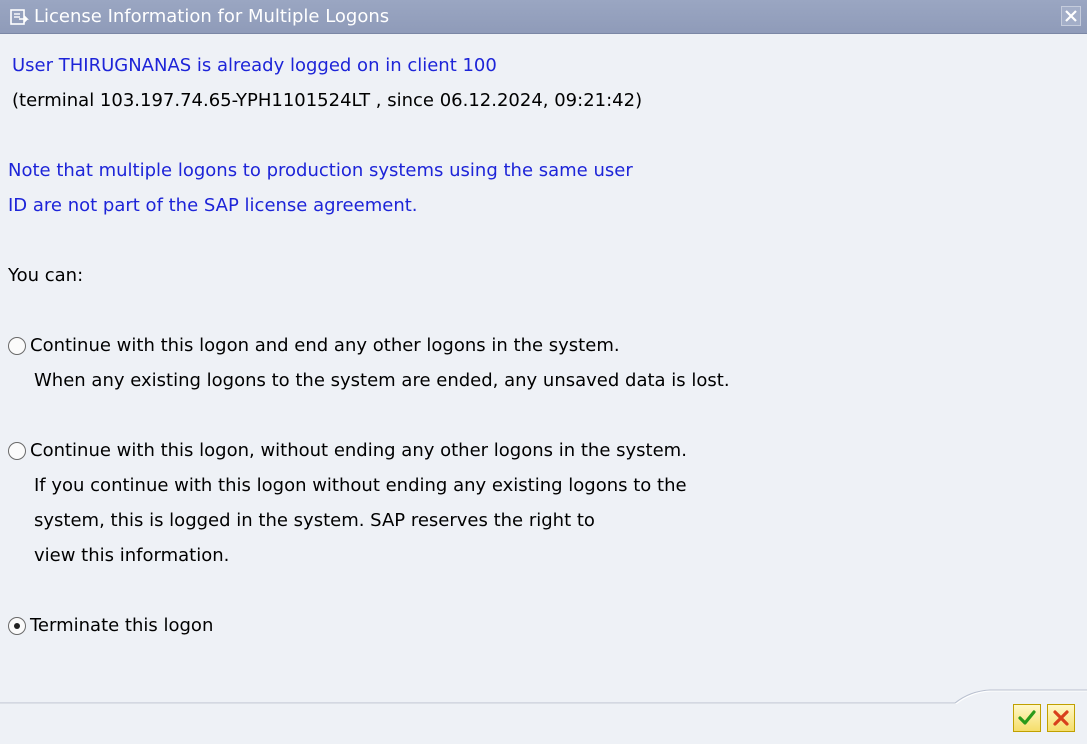 Image resolution: width=1087 pixels, height=744 pixels. I want to click on you-can-label: You can:, so click(46, 275).